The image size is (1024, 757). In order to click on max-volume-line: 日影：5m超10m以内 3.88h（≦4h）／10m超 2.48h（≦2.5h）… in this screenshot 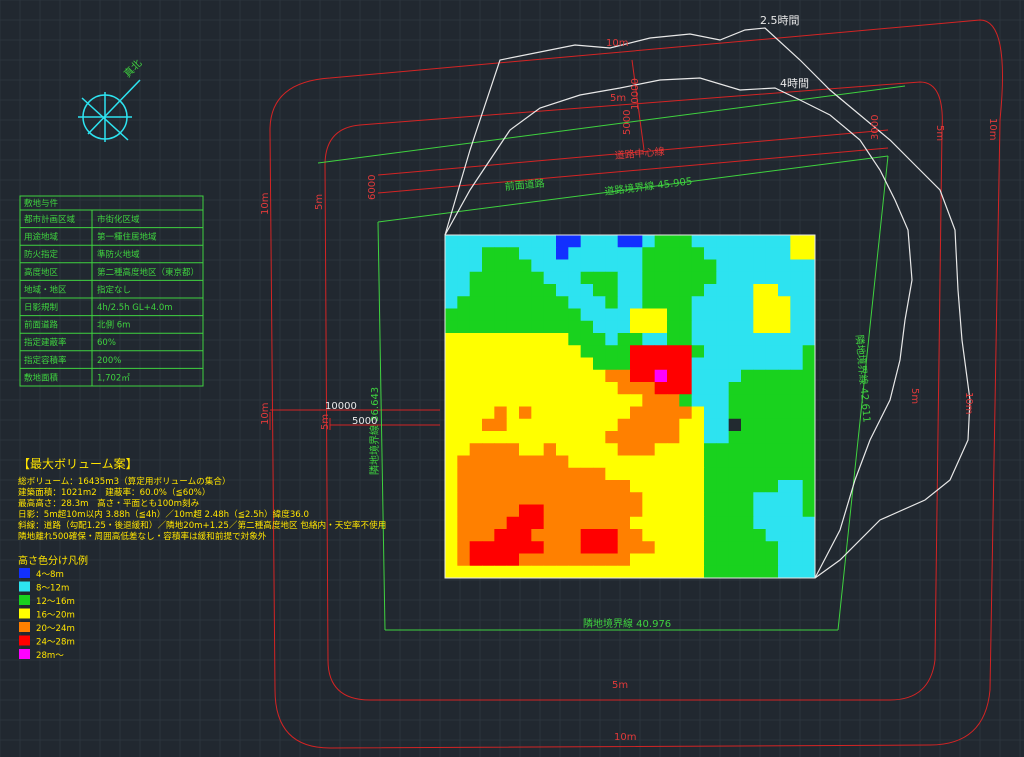, I will do `click(163, 514)`.